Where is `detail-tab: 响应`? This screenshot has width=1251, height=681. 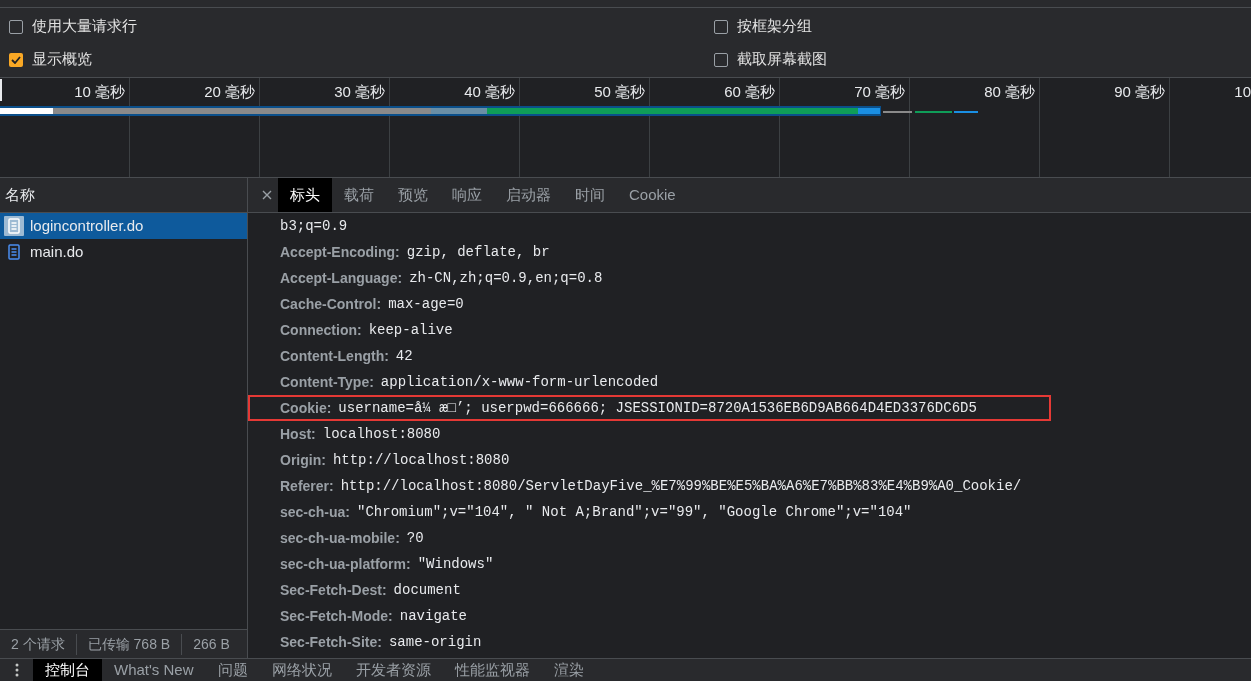
detail-tab: 响应 is located at coordinates (467, 195).